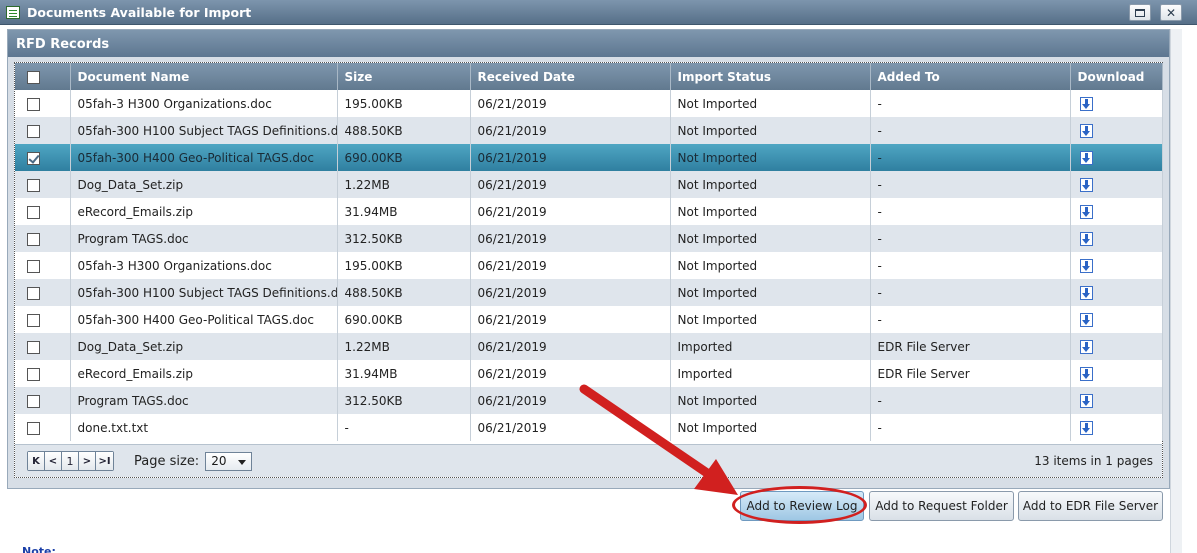  Describe the element at coordinates (13, 12) in the screenshot. I see `document-list-icon` at that location.